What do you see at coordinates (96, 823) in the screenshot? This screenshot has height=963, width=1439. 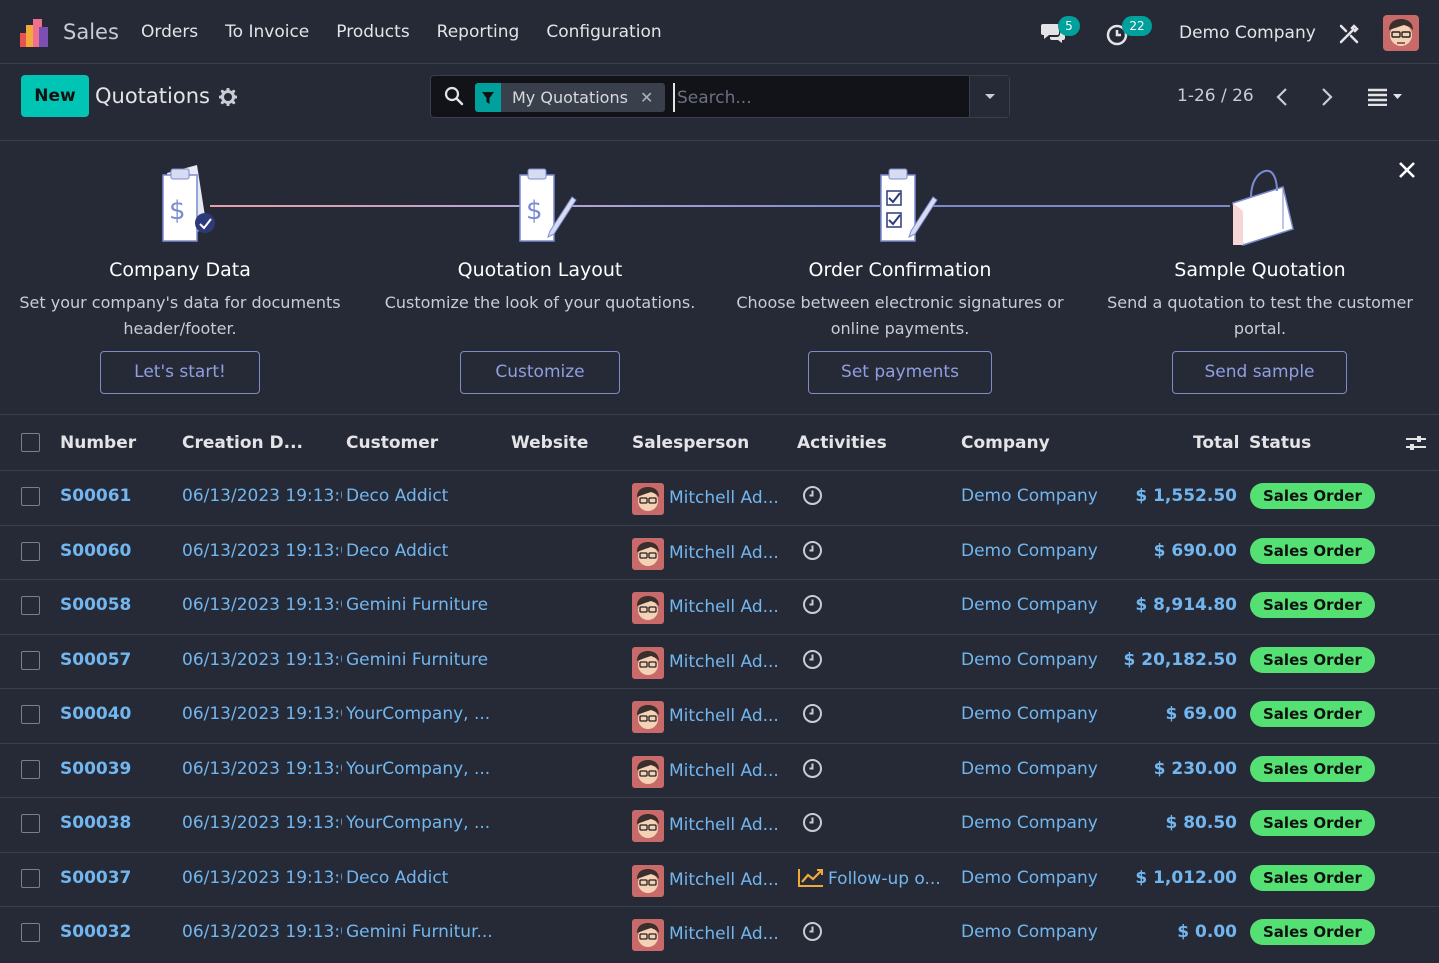 I see `order-number: S00038` at bounding box center [96, 823].